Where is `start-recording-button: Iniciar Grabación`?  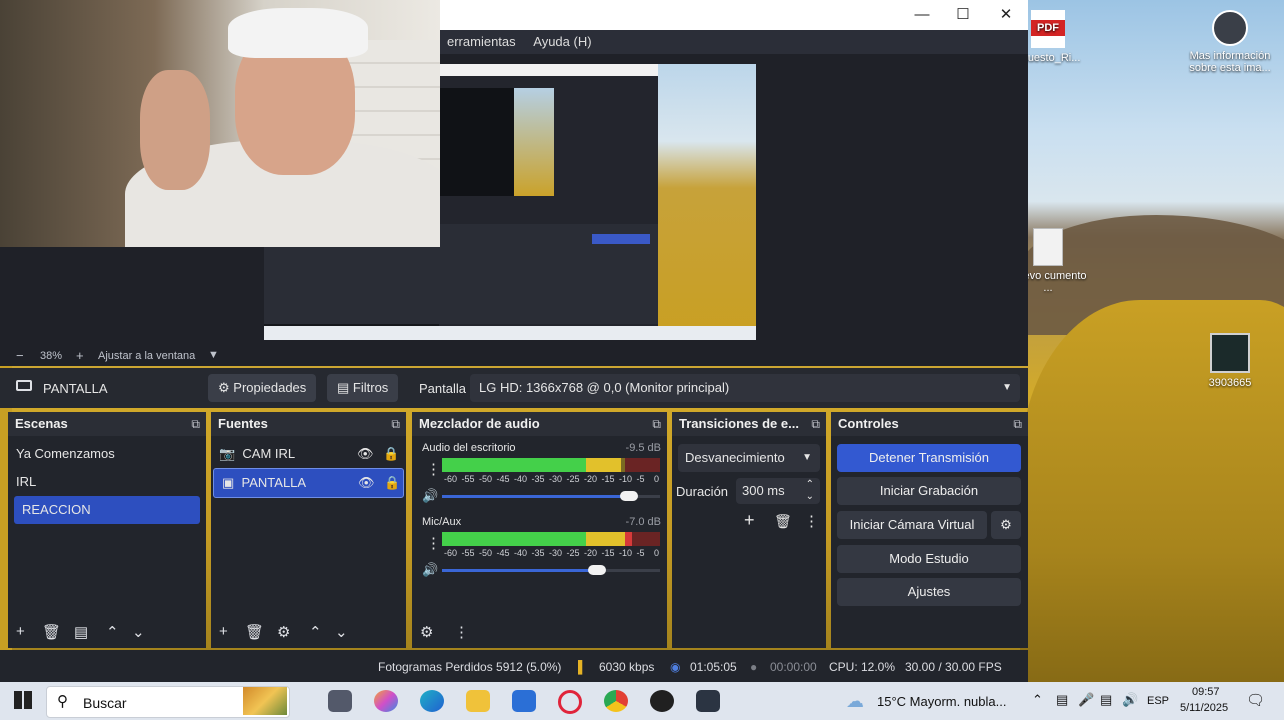
start-recording-button: Iniciar Grabación is located at coordinates (929, 491).